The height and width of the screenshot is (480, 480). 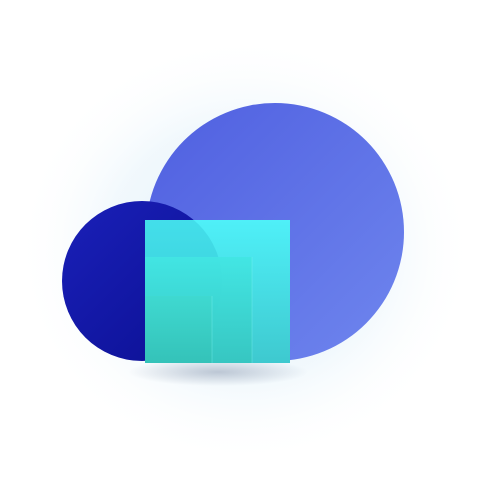 What do you see at coordinates (178, 329) in the screenshot?
I see `inner-square` at bounding box center [178, 329].